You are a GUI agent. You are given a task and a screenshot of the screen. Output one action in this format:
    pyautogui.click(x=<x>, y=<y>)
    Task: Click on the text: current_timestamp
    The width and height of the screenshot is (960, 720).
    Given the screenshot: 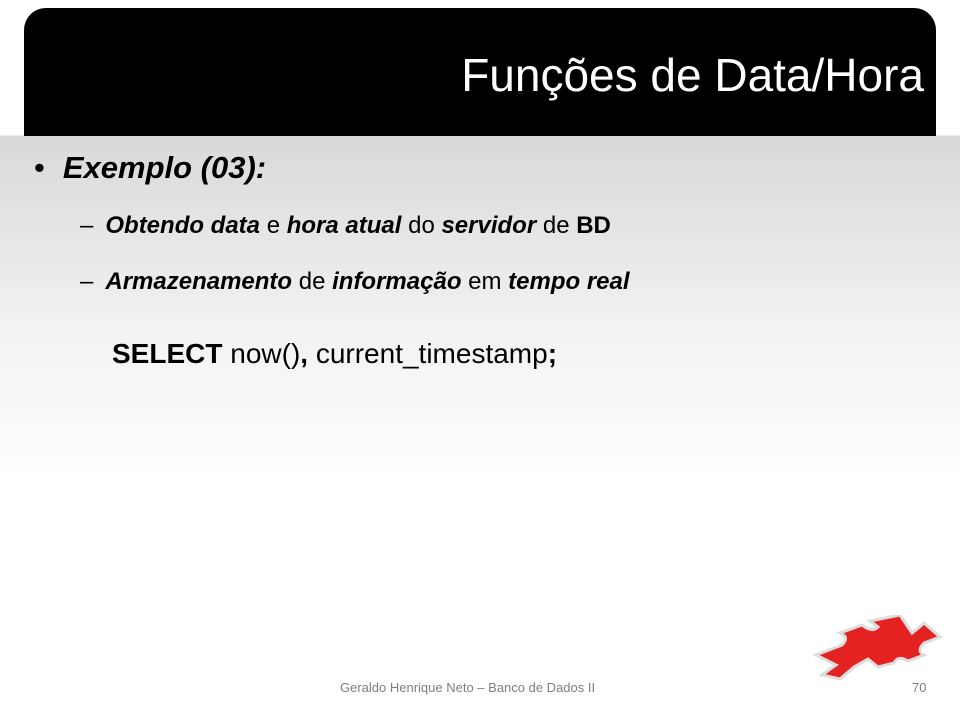 What is the action you would take?
    pyautogui.click(x=428, y=353)
    